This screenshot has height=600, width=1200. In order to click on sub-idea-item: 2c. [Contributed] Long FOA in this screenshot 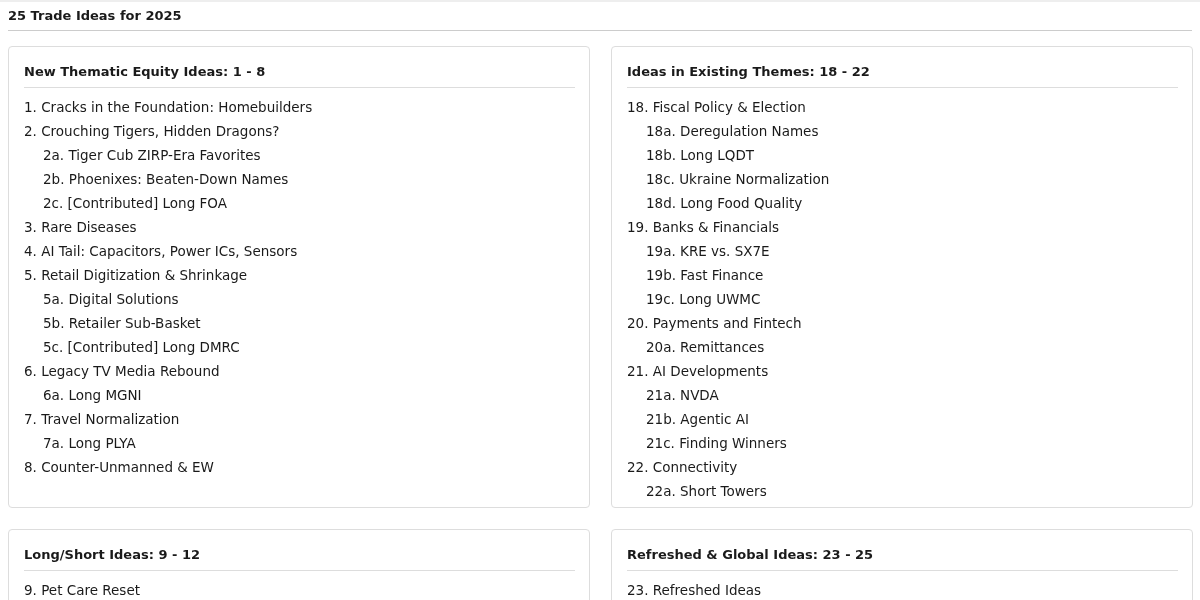, I will do `click(135, 203)`.